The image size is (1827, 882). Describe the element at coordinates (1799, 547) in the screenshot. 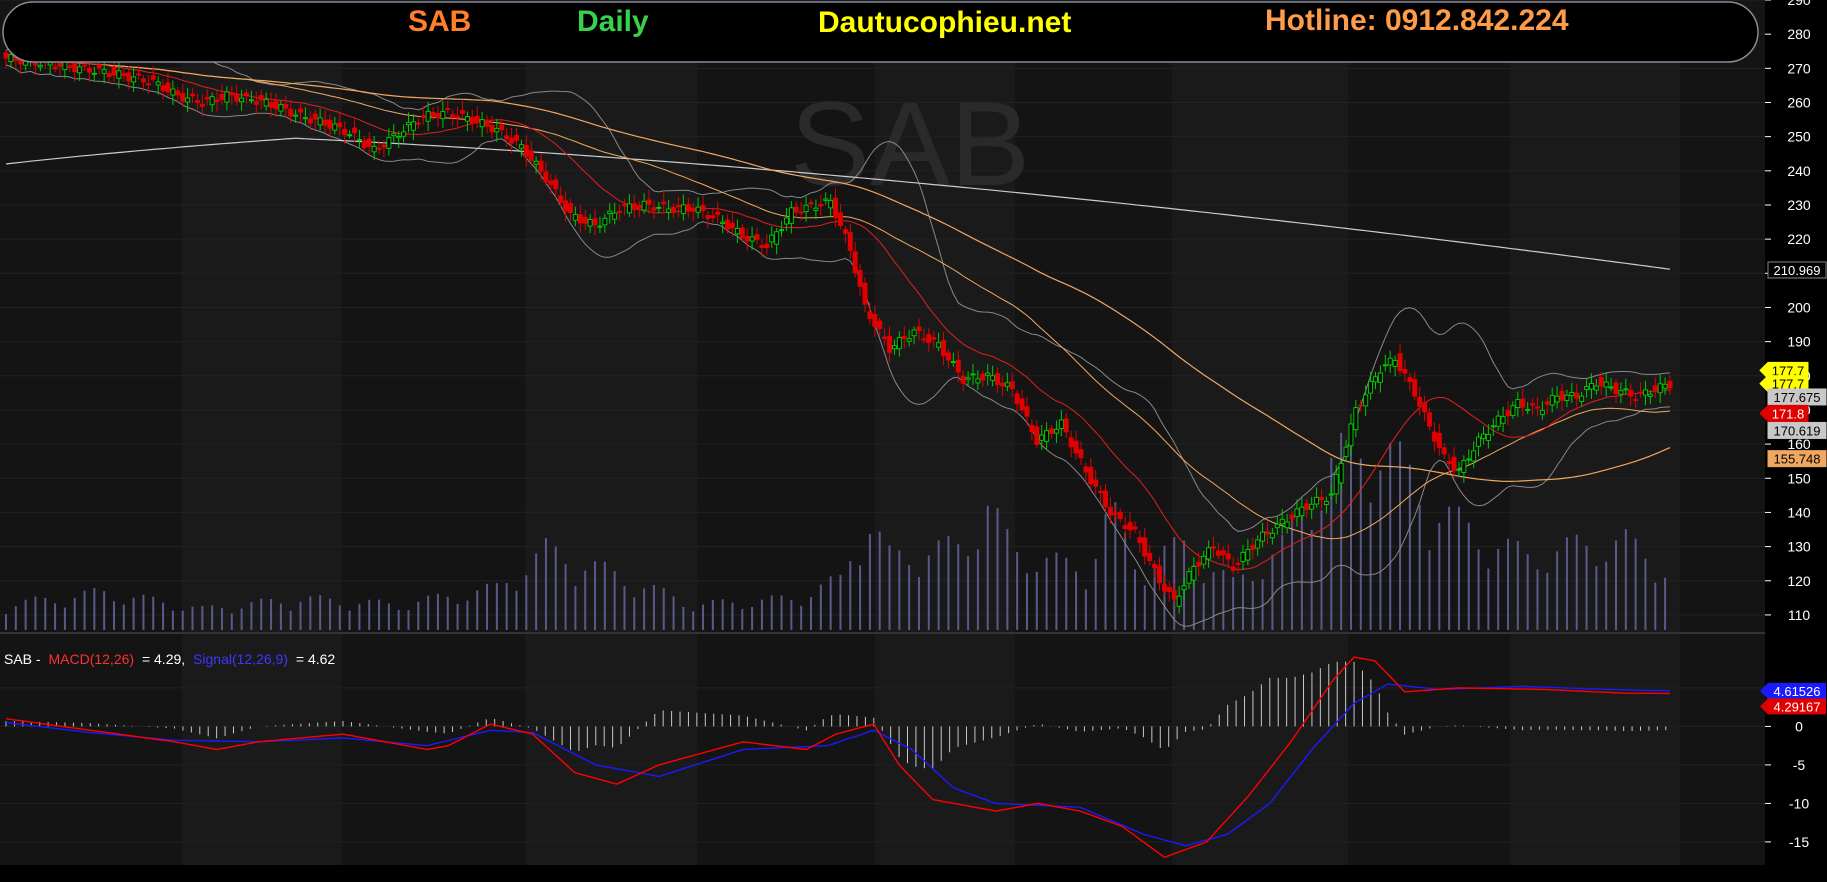

I see `y-tick-label: 130` at that location.